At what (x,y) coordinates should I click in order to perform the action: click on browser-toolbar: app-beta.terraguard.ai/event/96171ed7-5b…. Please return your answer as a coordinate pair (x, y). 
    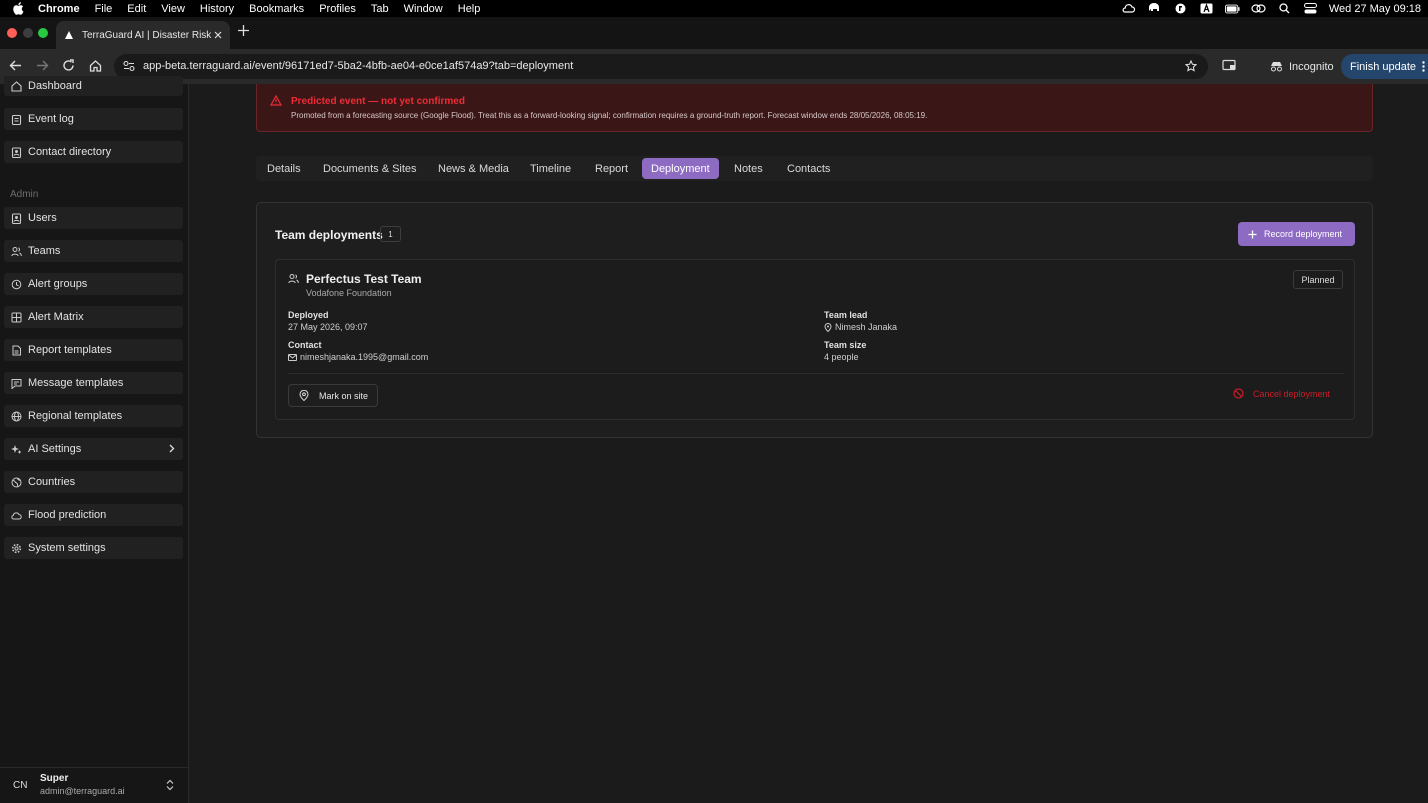
    Looking at the image, I should click on (714, 66).